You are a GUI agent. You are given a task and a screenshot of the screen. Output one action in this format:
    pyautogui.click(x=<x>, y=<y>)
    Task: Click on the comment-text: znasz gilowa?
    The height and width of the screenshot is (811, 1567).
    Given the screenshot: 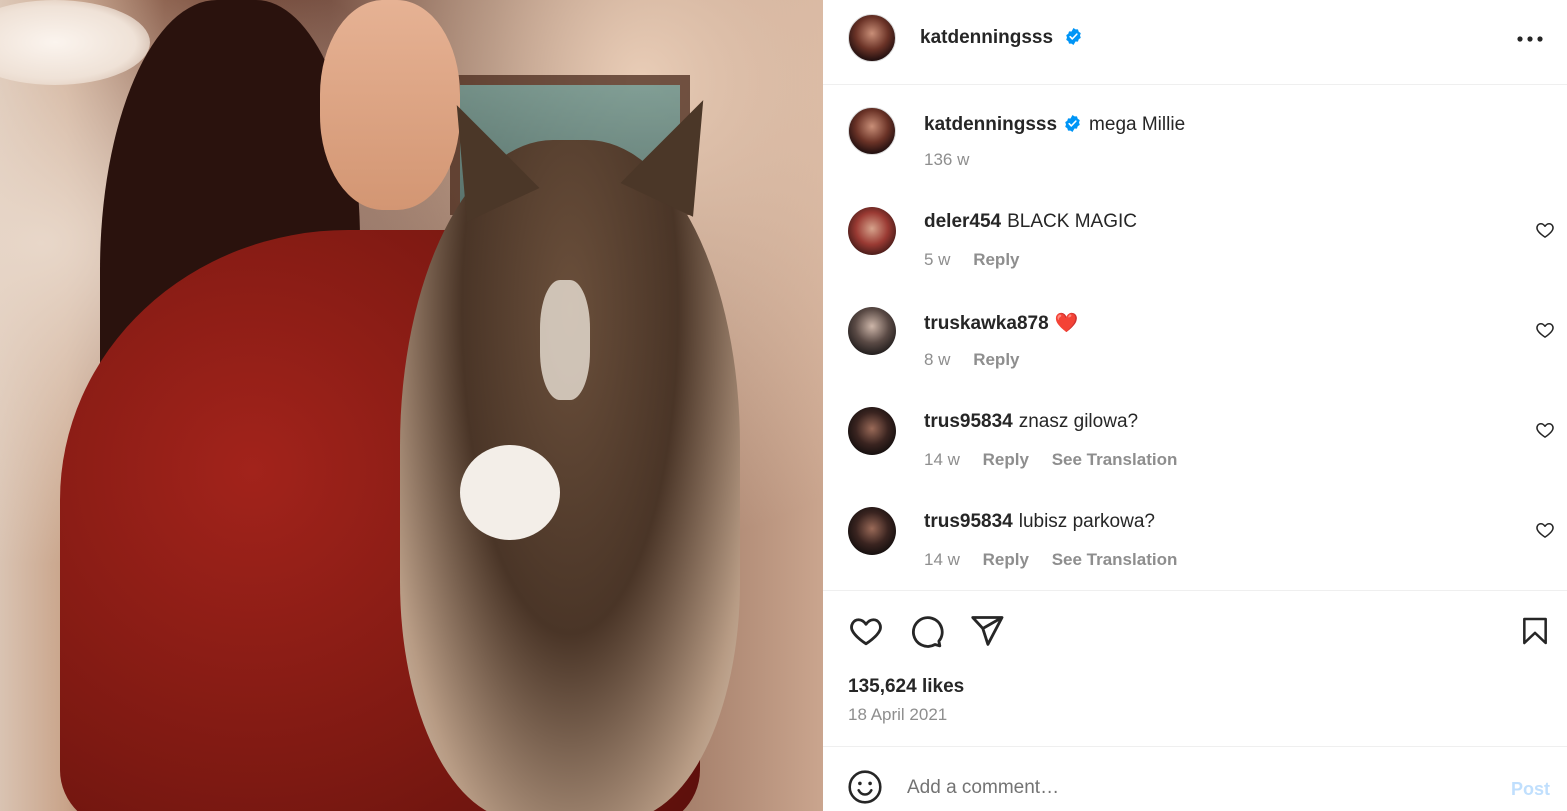 What is the action you would take?
    pyautogui.click(x=1078, y=421)
    